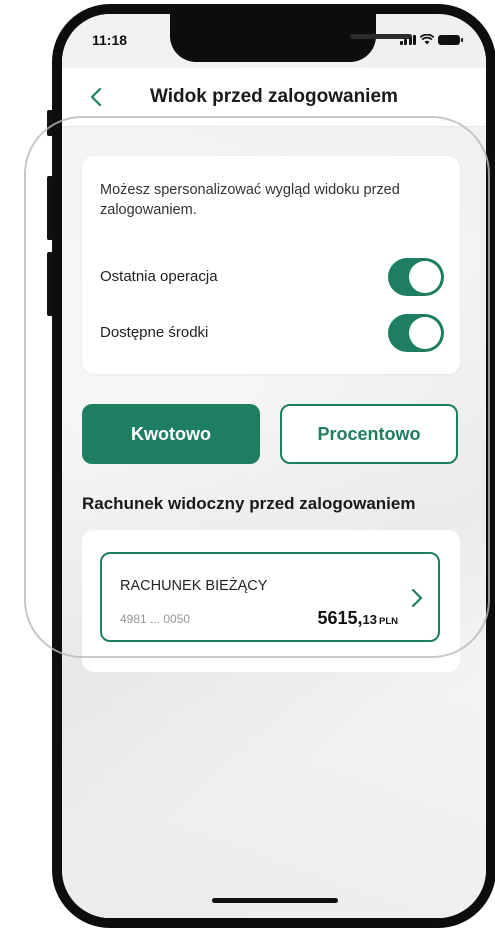 The height and width of the screenshot is (932, 495). What do you see at coordinates (273, 334) in the screenshot?
I see `toggle-row-available-funds: Dostępne środki` at bounding box center [273, 334].